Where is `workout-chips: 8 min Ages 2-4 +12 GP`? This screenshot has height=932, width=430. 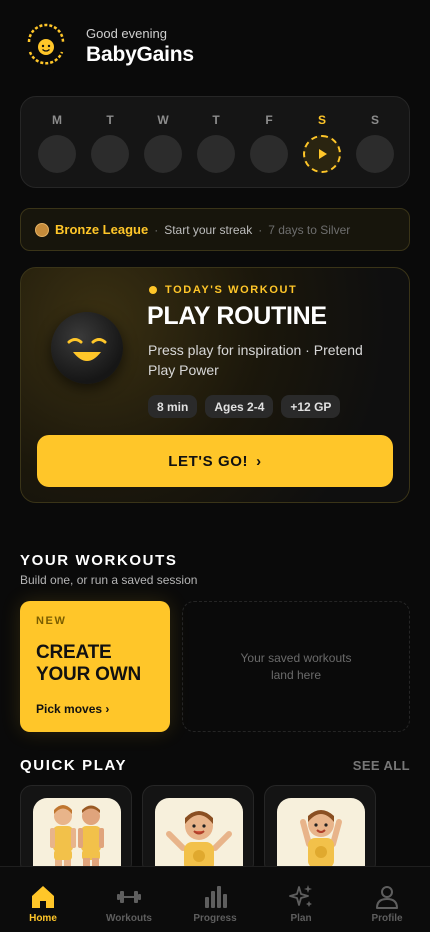 workout-chips: 8 min Ages 2-4 +12 GP is located at coordinates (244, 406).